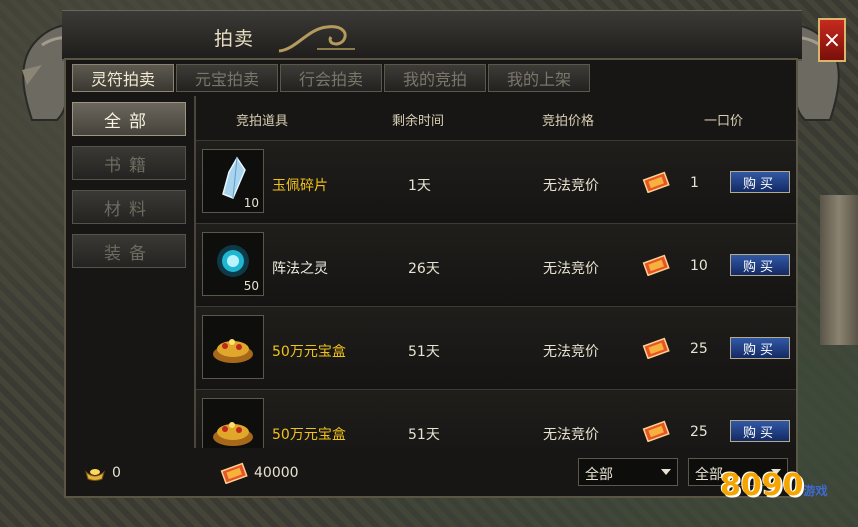 The width and height of the screenshot is (858, 527). What do you see at coordinates (300, 269) in the screenshot?
I see `item-name: 阵法之灵` at bounding box center [300, 269].